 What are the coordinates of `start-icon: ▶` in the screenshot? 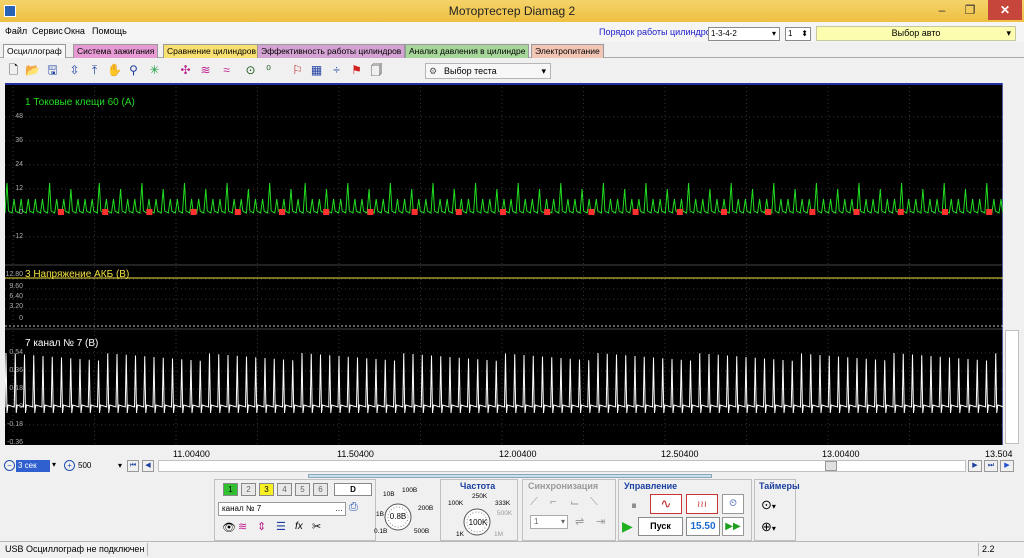 It's located at (627, 526).